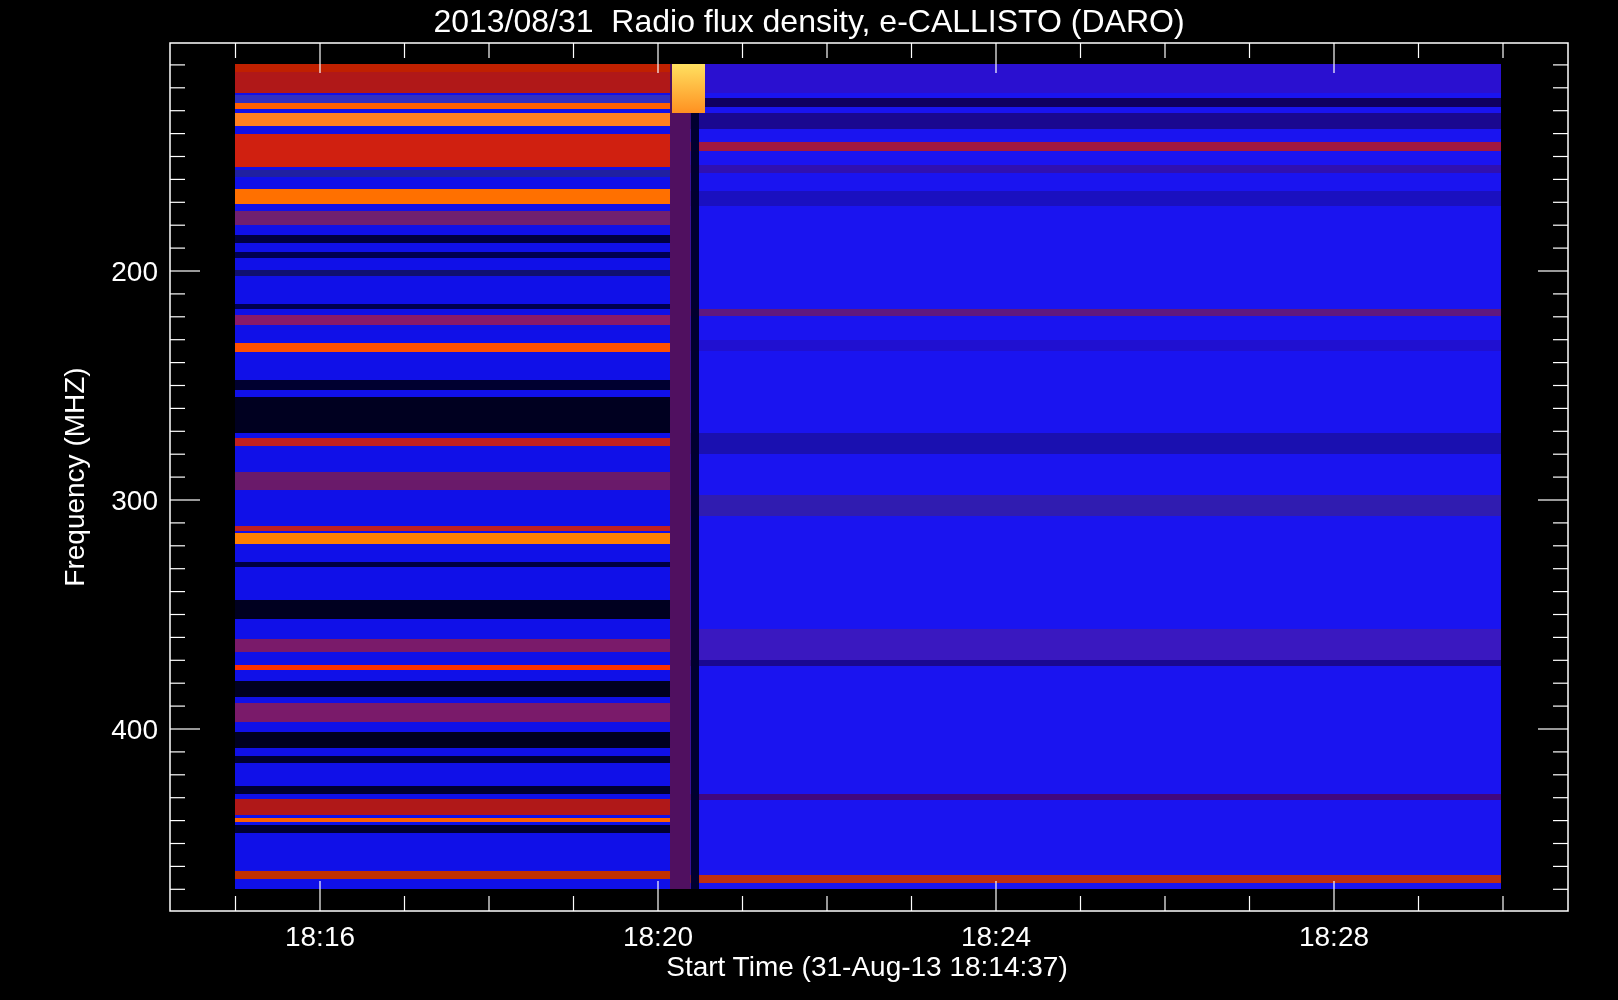 This screenshot has height=1000, width=1618. What do you see at coordinates (1334, 936) in the screenshot?
I see `tick-label: 18:28` at bounding box center [1334, 936].